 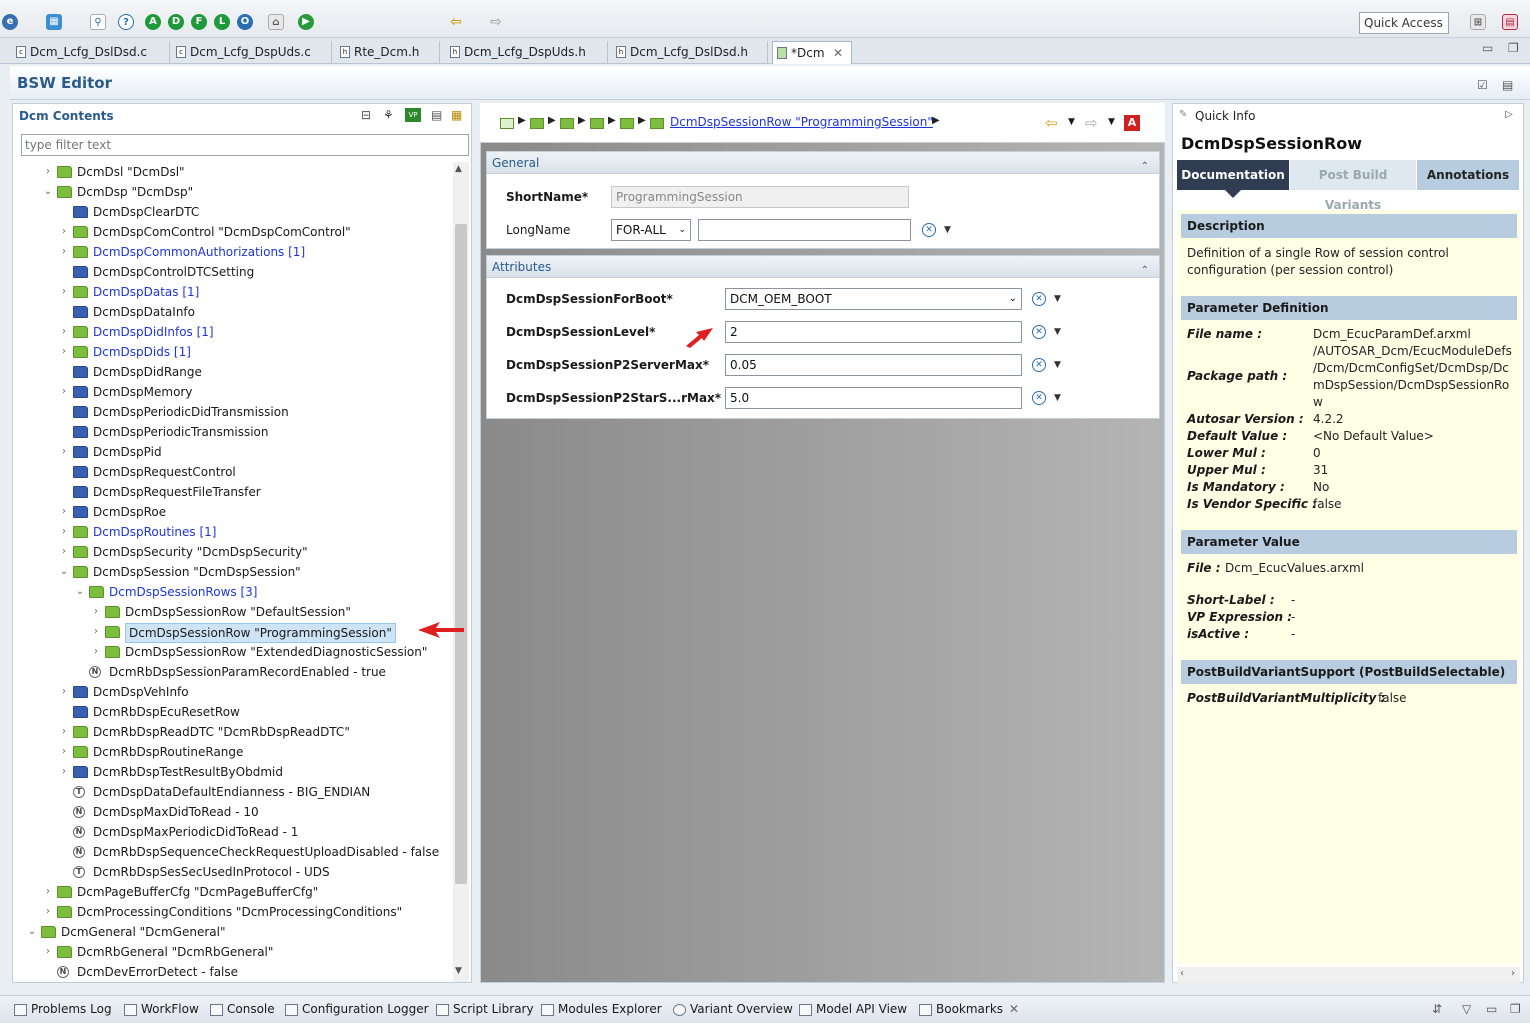 What do you see at coordinates (233, 552) in the screenshot?
I see `tree-item: › DcmDspSecurity "DcmDspSecurity"` at bounding box center [233, 552].